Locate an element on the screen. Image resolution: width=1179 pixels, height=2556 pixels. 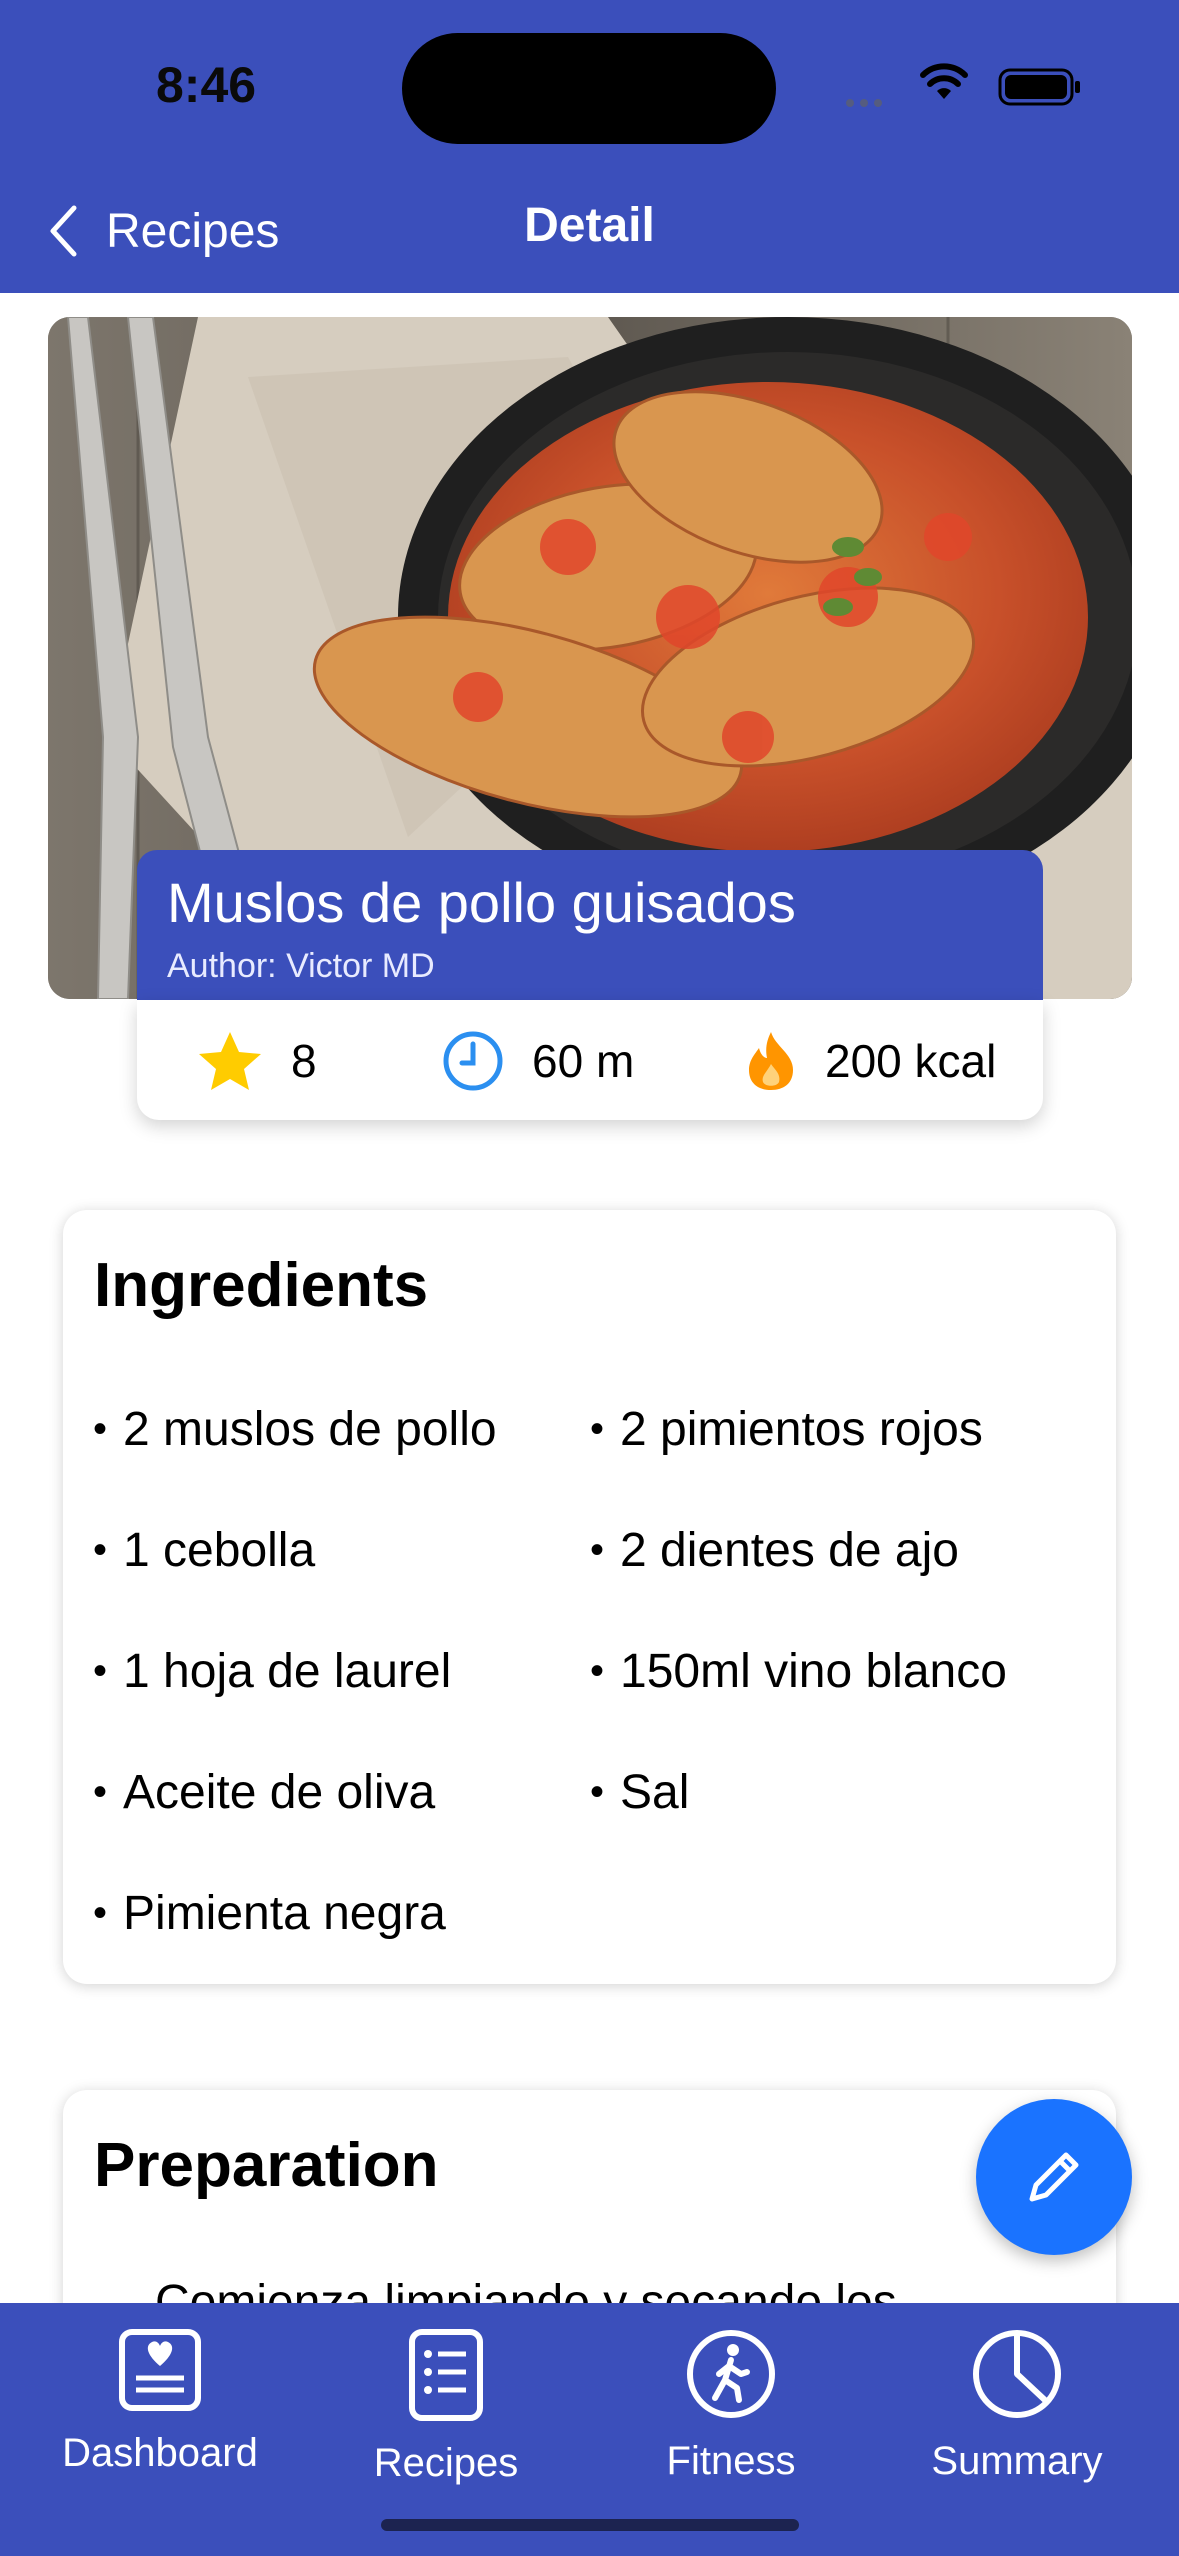
home-indicator is located at coordinates (590, 2525).